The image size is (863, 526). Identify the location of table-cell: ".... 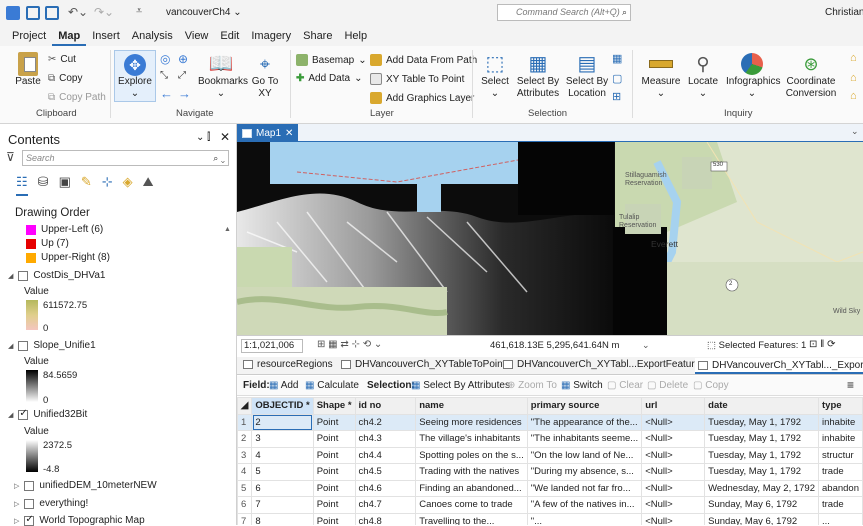
(584, 518).